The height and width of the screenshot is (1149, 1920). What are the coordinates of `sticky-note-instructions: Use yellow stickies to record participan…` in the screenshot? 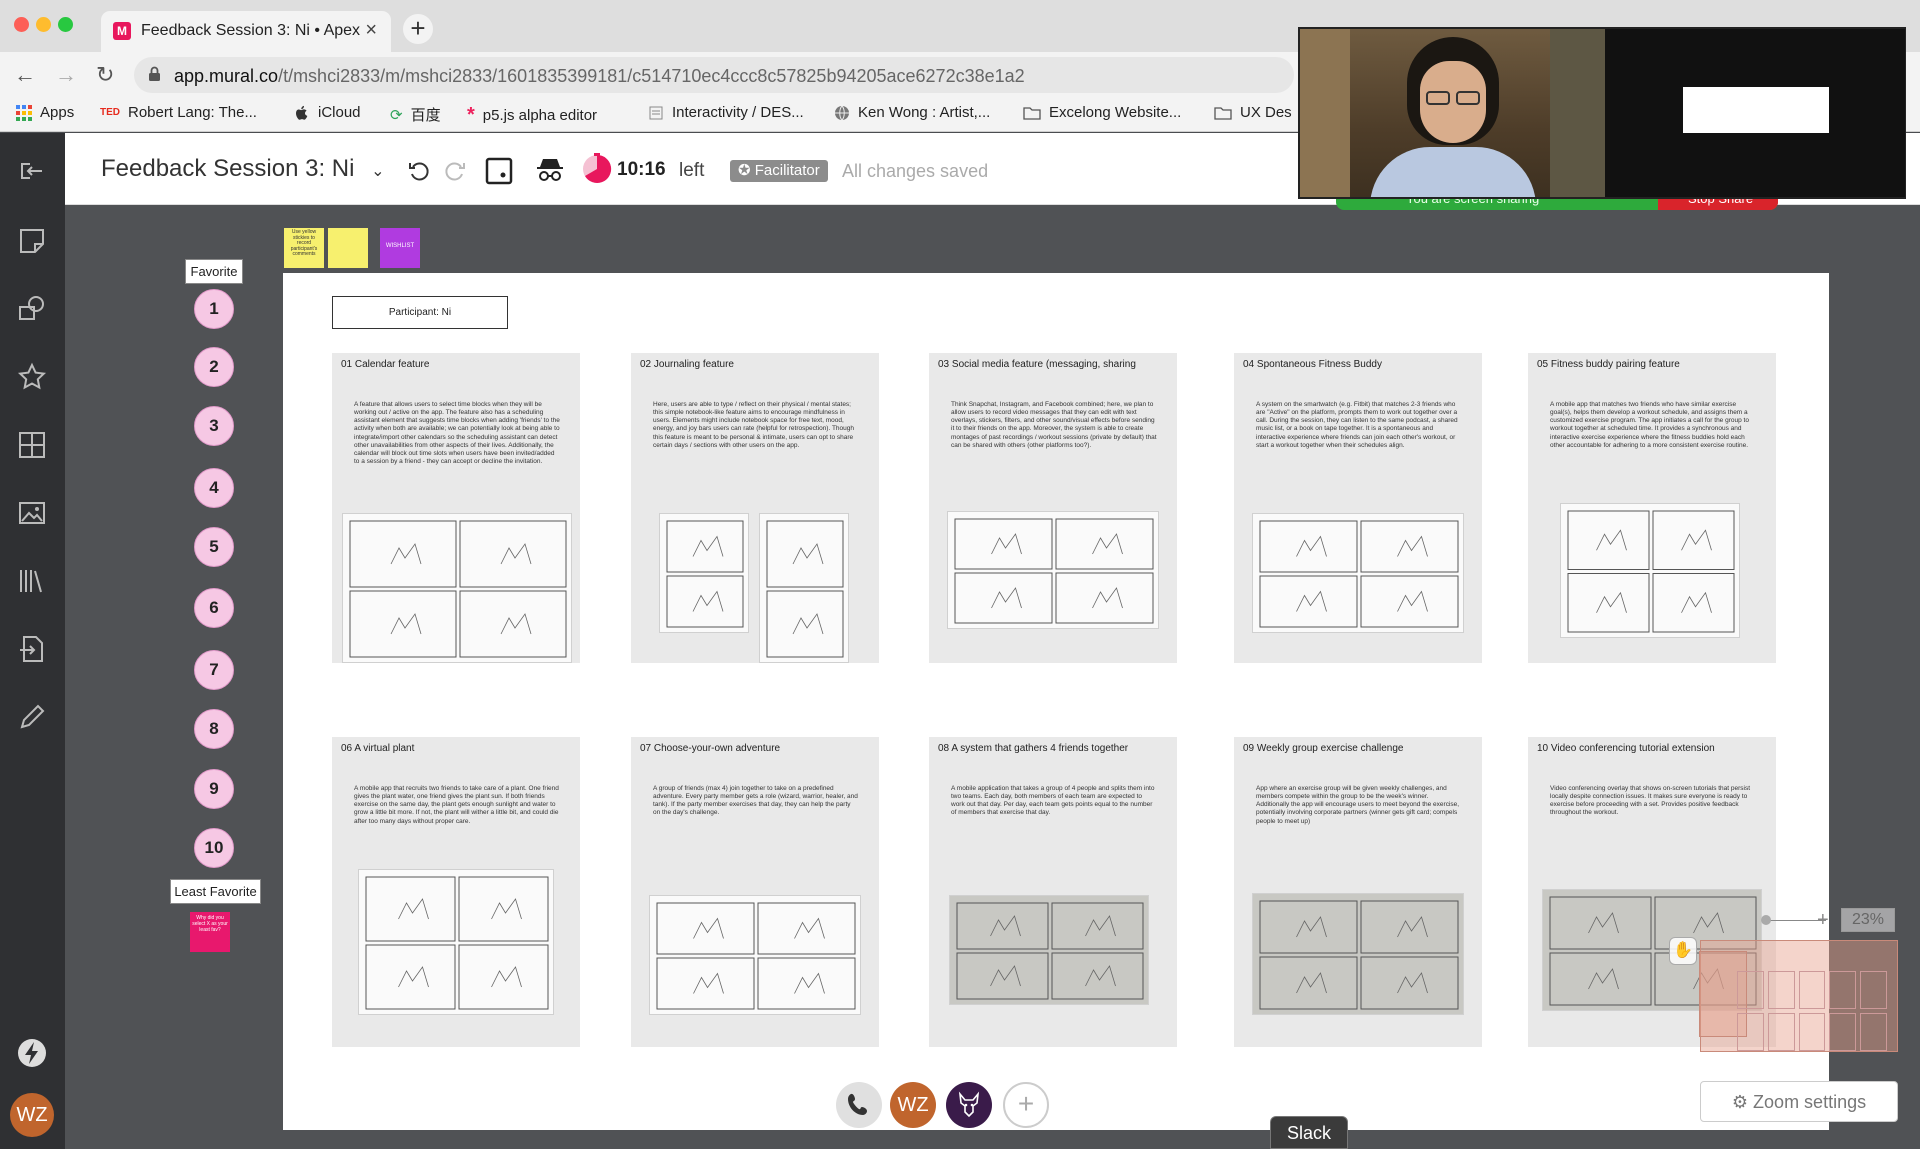 It's located at (304, 248).